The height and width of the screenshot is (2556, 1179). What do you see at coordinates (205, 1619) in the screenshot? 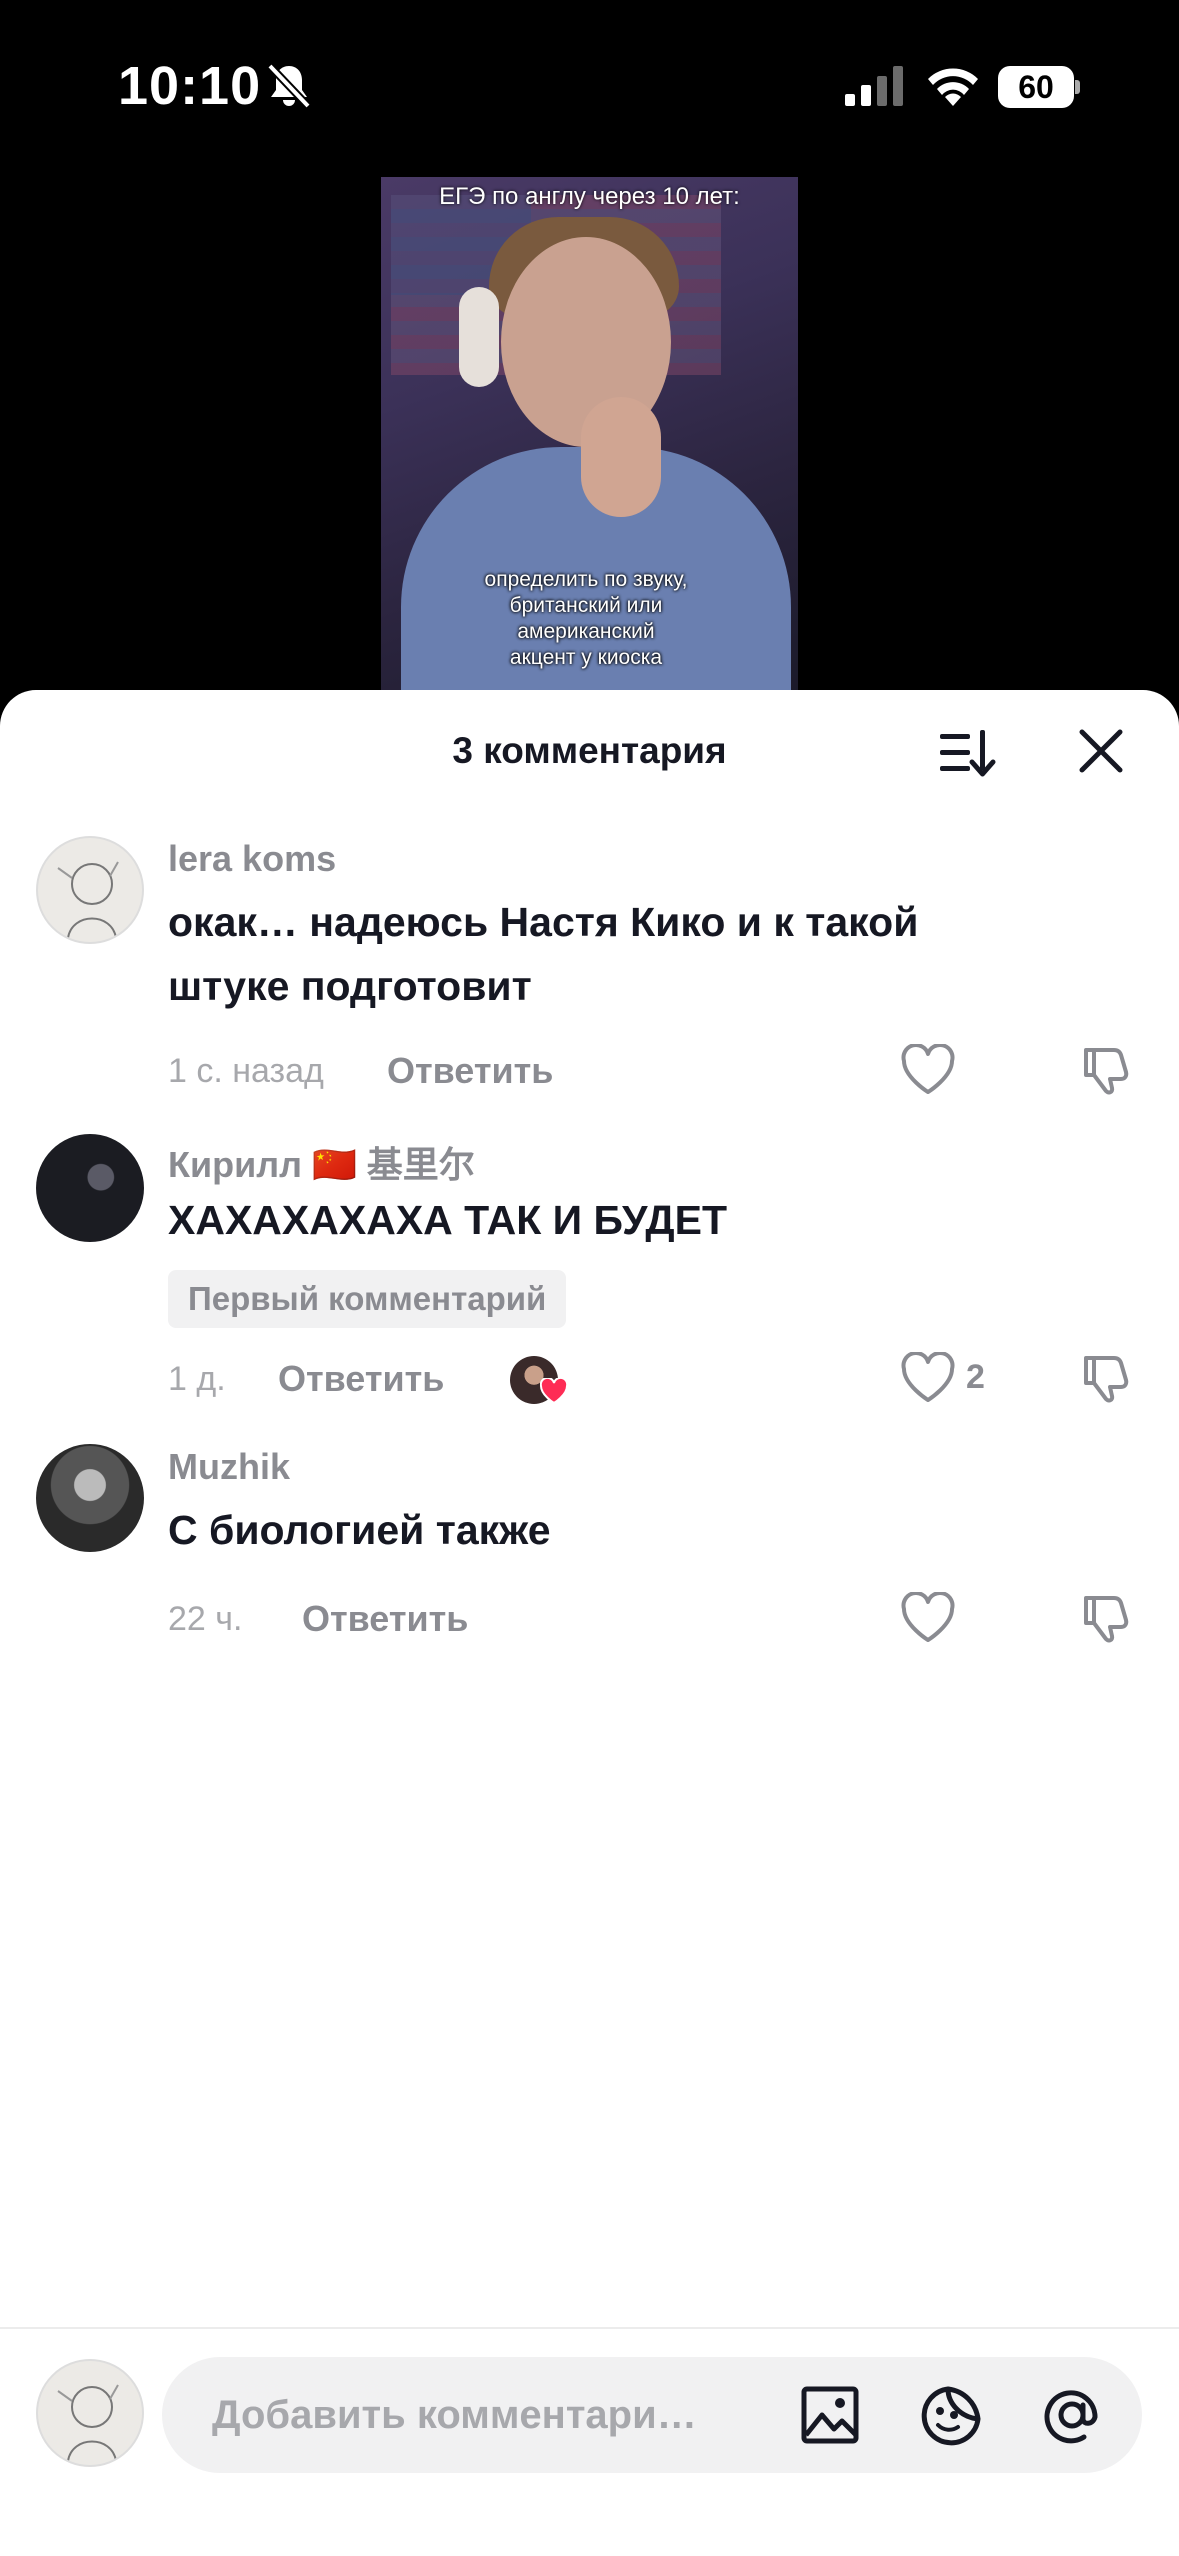
I see `comment-time: 22 ч.` at bounding box center [205, 1619].